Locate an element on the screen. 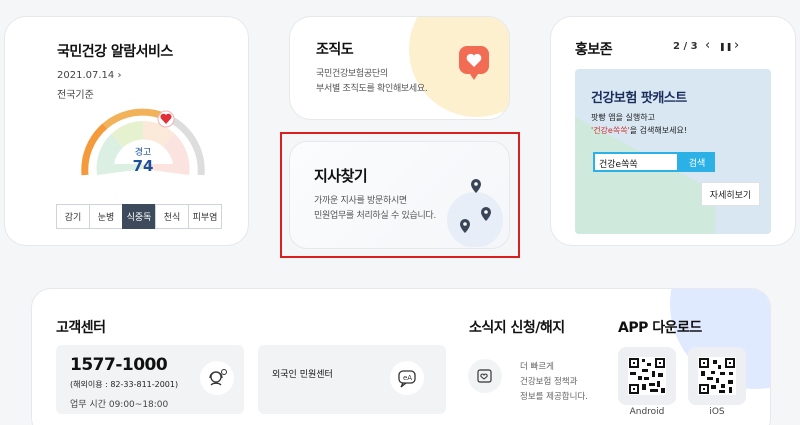 The image size is (800, 425). heart-marker-icon is located at coordinates (166, 119).